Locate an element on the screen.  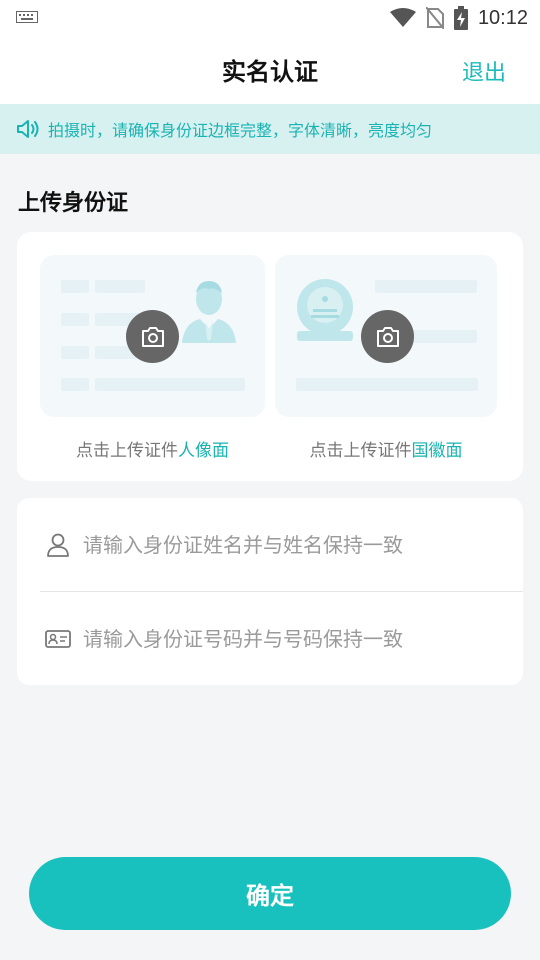
exit-button: 退出 is located at coordinates (484, 71).